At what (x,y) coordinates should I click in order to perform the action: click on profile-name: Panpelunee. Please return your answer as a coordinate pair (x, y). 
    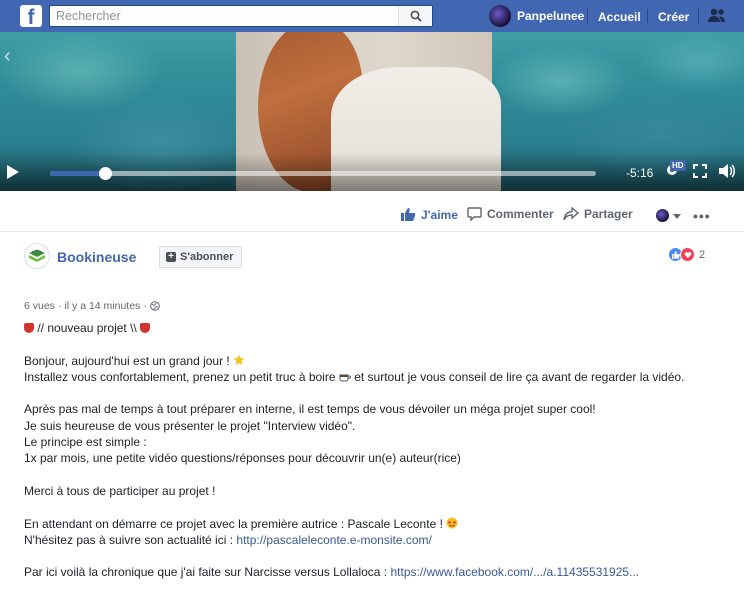
    Looking at the image, I should click on (551, 16).